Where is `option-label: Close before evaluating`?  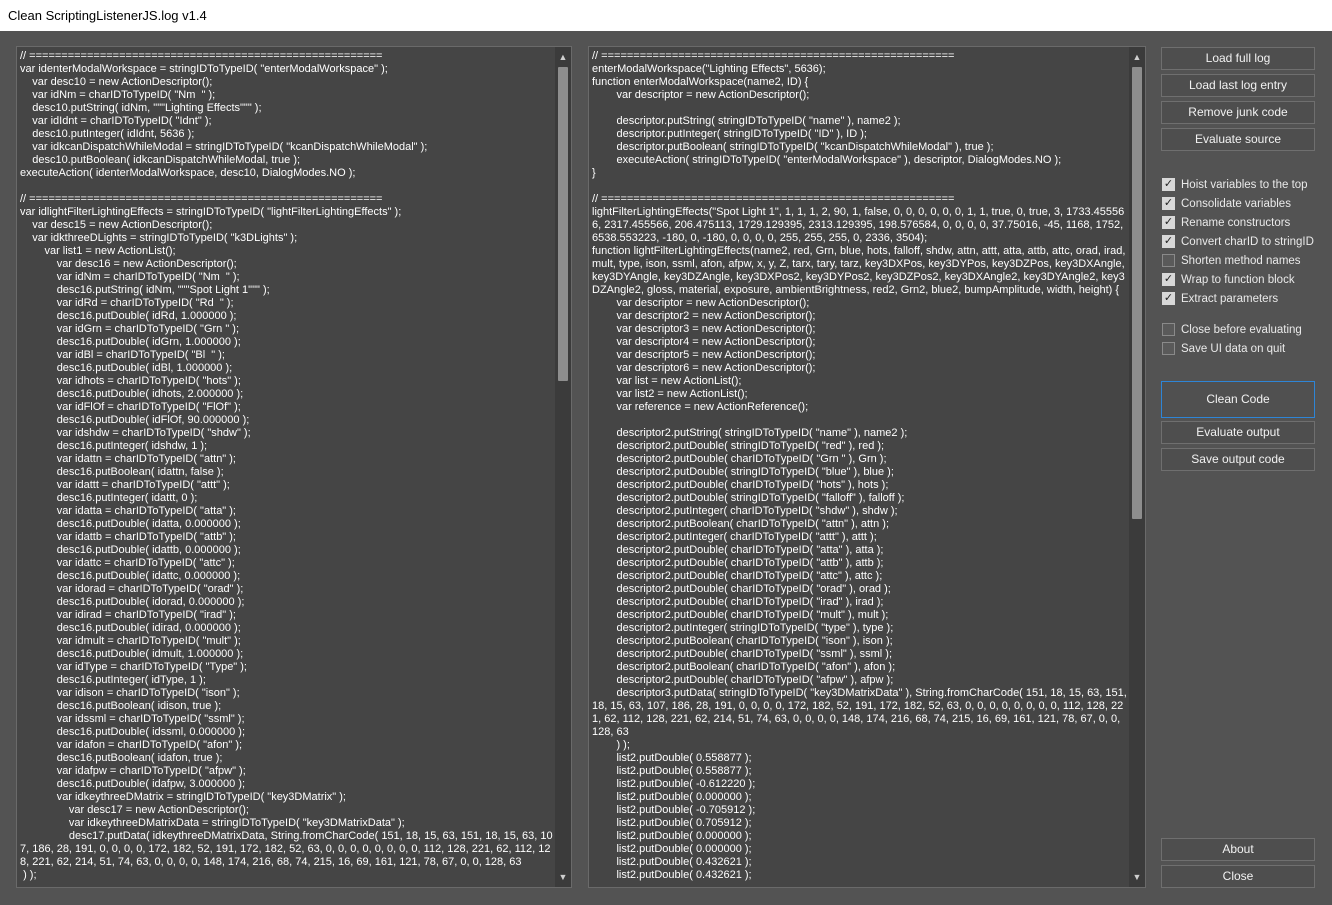 option-label: Close before evaluating is located at coordinates (1241, 330).